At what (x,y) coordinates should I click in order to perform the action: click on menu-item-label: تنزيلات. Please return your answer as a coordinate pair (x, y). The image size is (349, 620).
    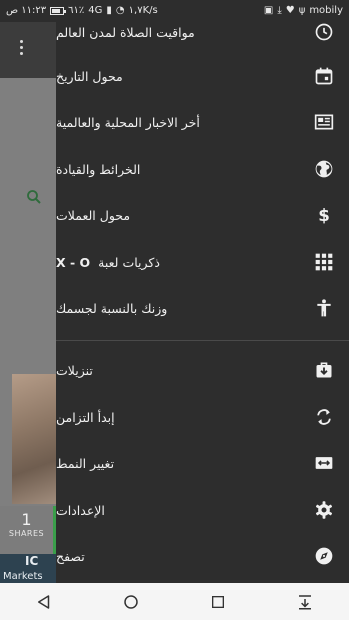
    Looking at the image, I should click on (74, 370).